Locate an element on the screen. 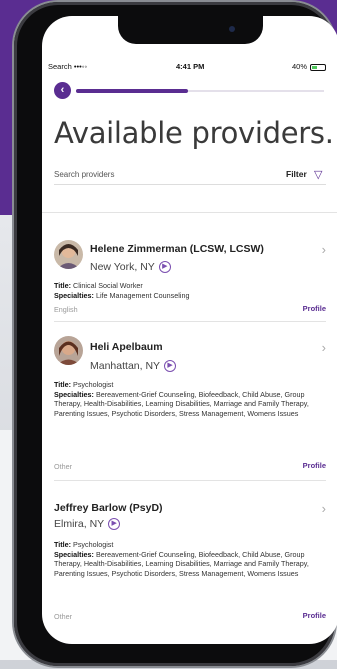 This screenshot has width=337, height=669. list-divider is located at coordinates (189, 212).